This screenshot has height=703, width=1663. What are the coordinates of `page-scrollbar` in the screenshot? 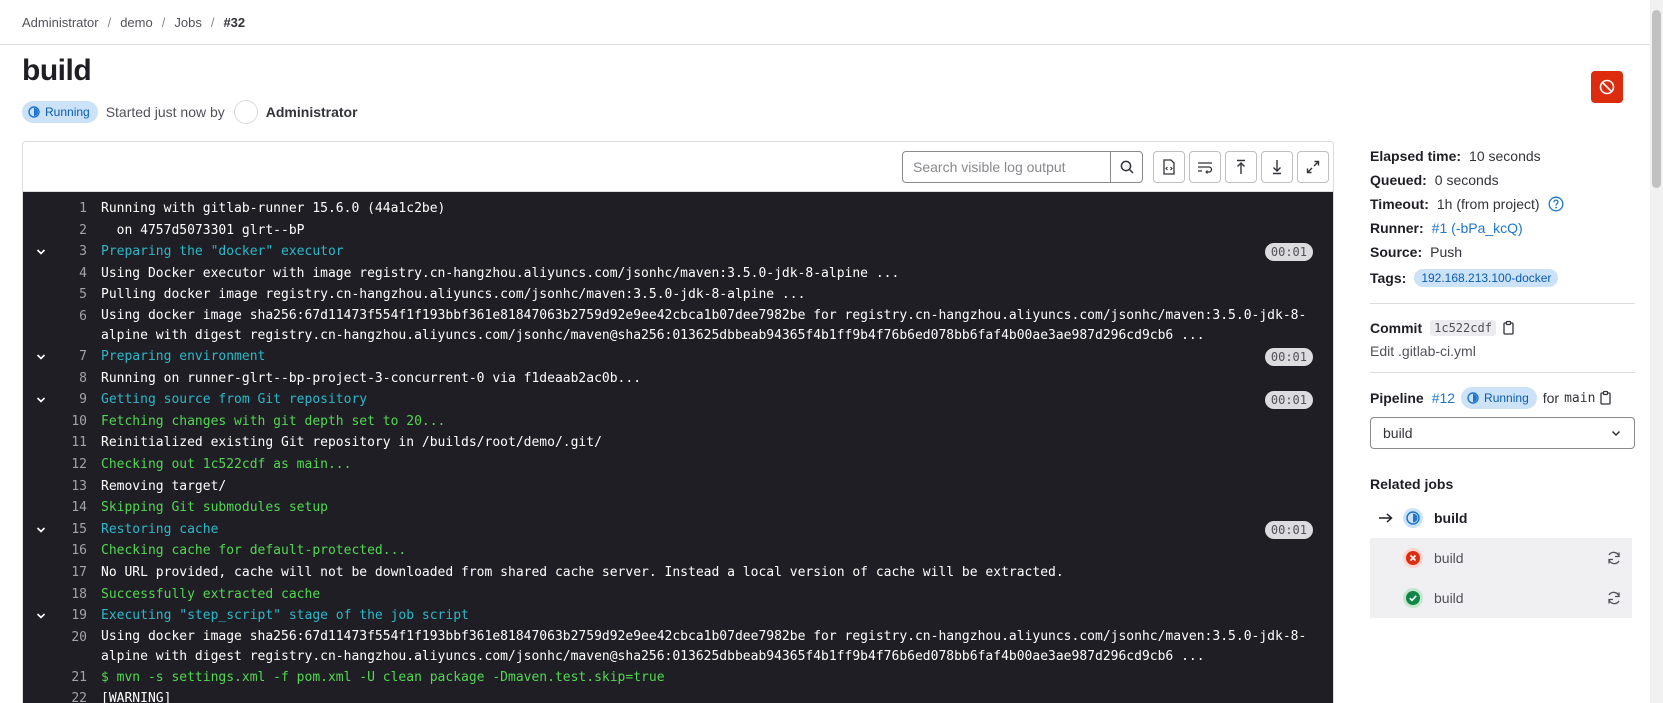 It's located at (1656, 351).